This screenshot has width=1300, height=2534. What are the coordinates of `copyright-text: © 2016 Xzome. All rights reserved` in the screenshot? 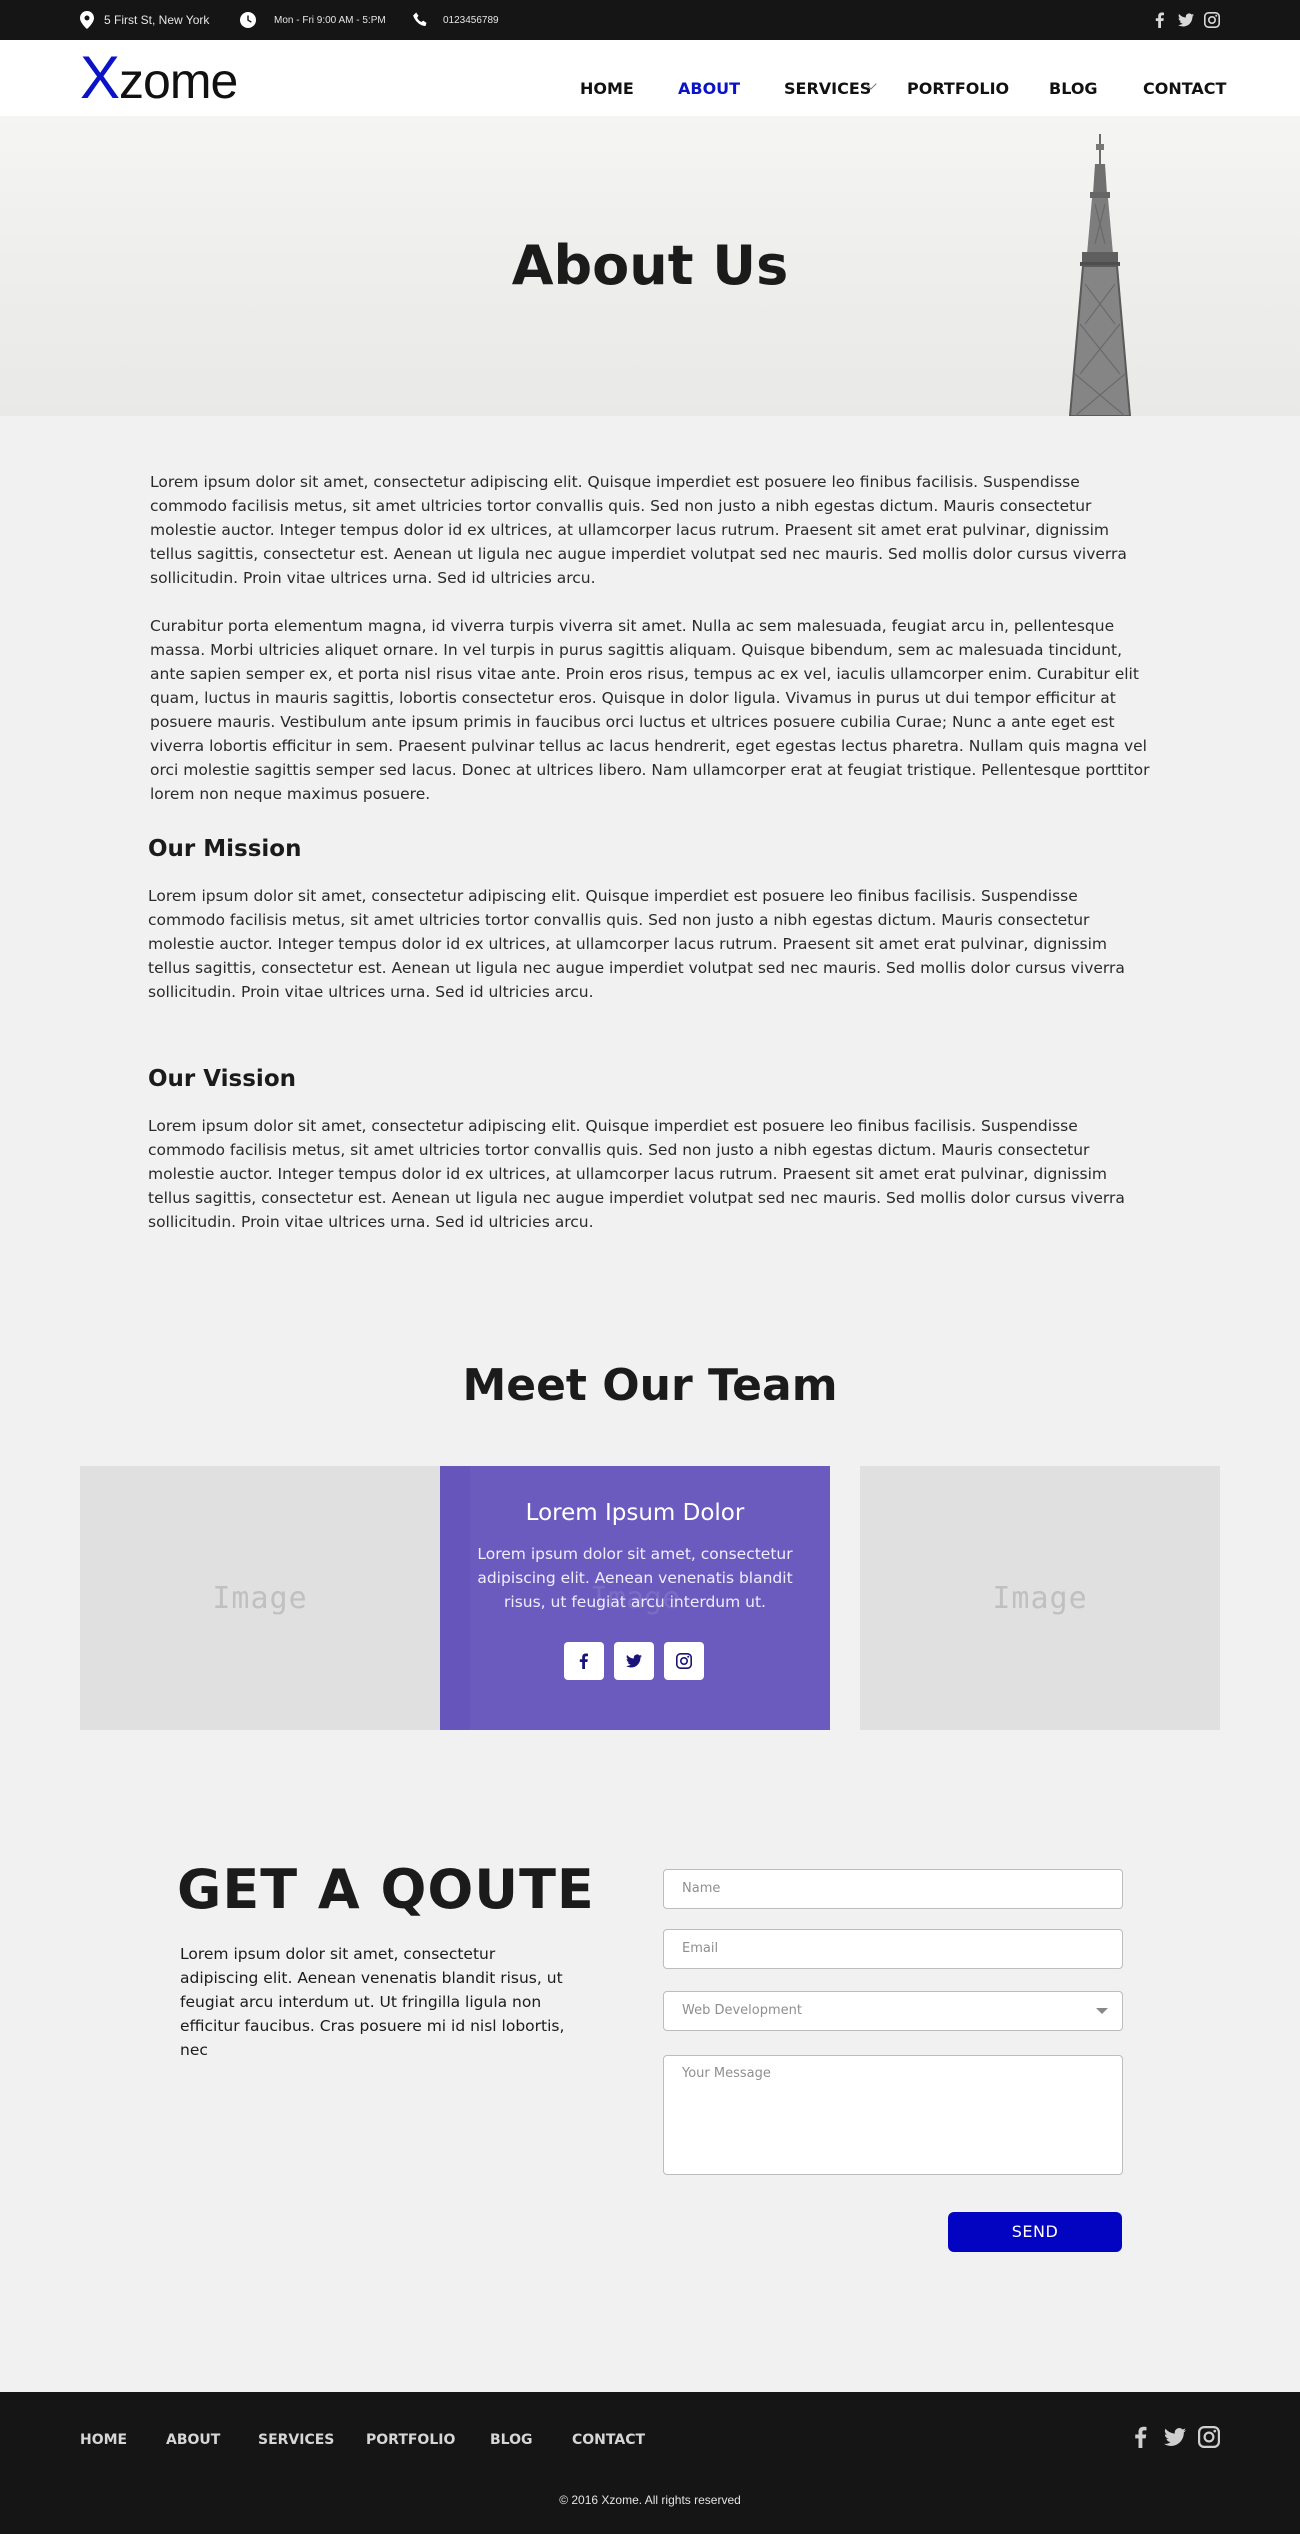 It's located at (650, 2500).